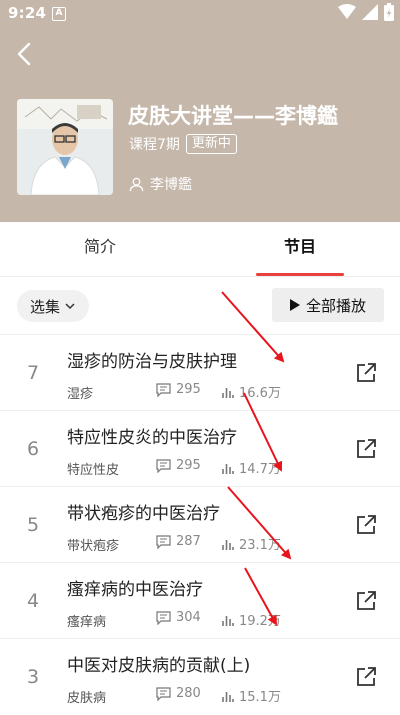 Image resolution: width=400 pixels, height=715 pixels. I want to click on comment-count-value: 304, so click(188, 617).